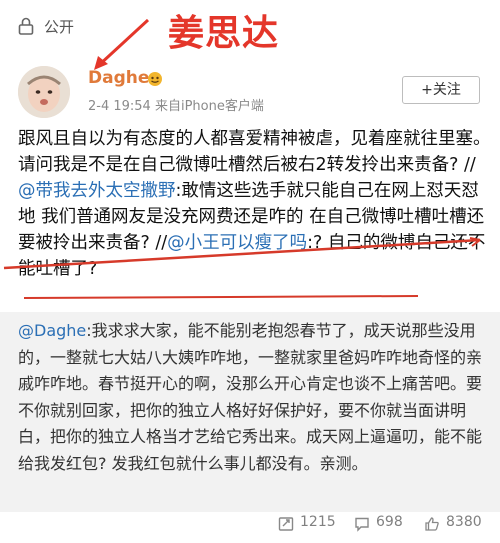 The height and width of the screenshot is (543, 500). I want to click on like-count: 8380, so click(464, 522).